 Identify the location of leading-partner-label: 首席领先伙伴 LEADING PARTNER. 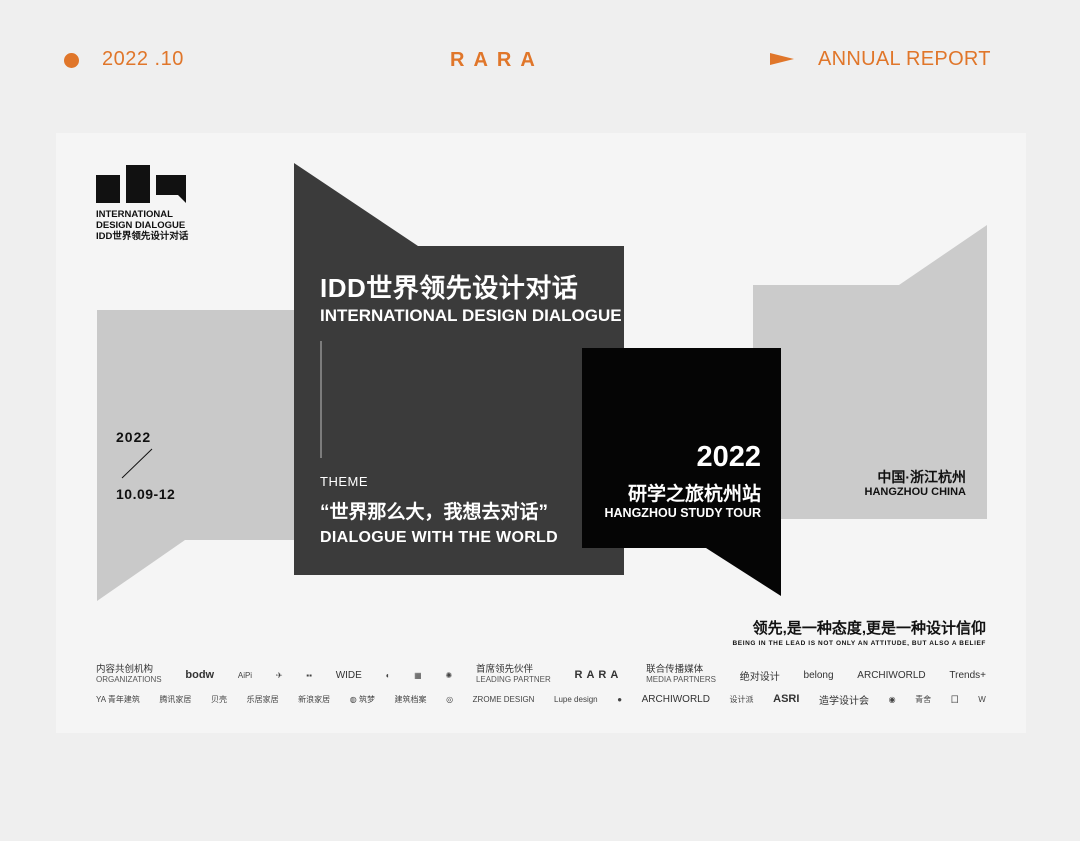
(513, 675).